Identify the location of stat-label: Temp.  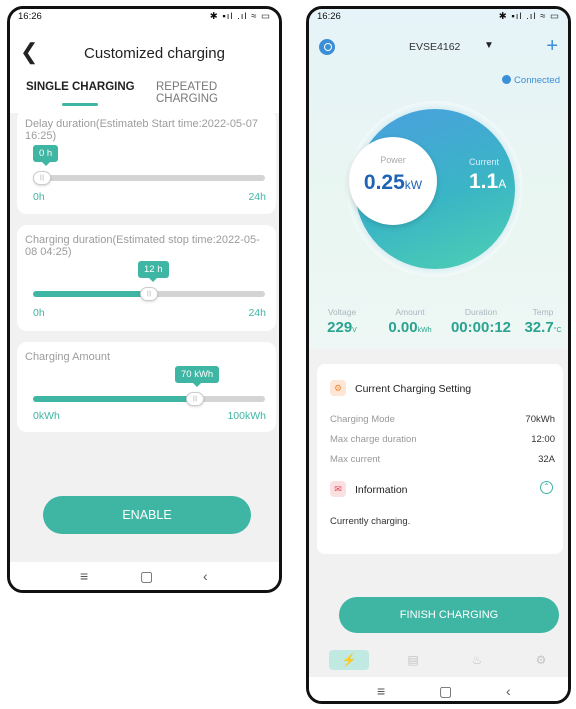
(543, 312).